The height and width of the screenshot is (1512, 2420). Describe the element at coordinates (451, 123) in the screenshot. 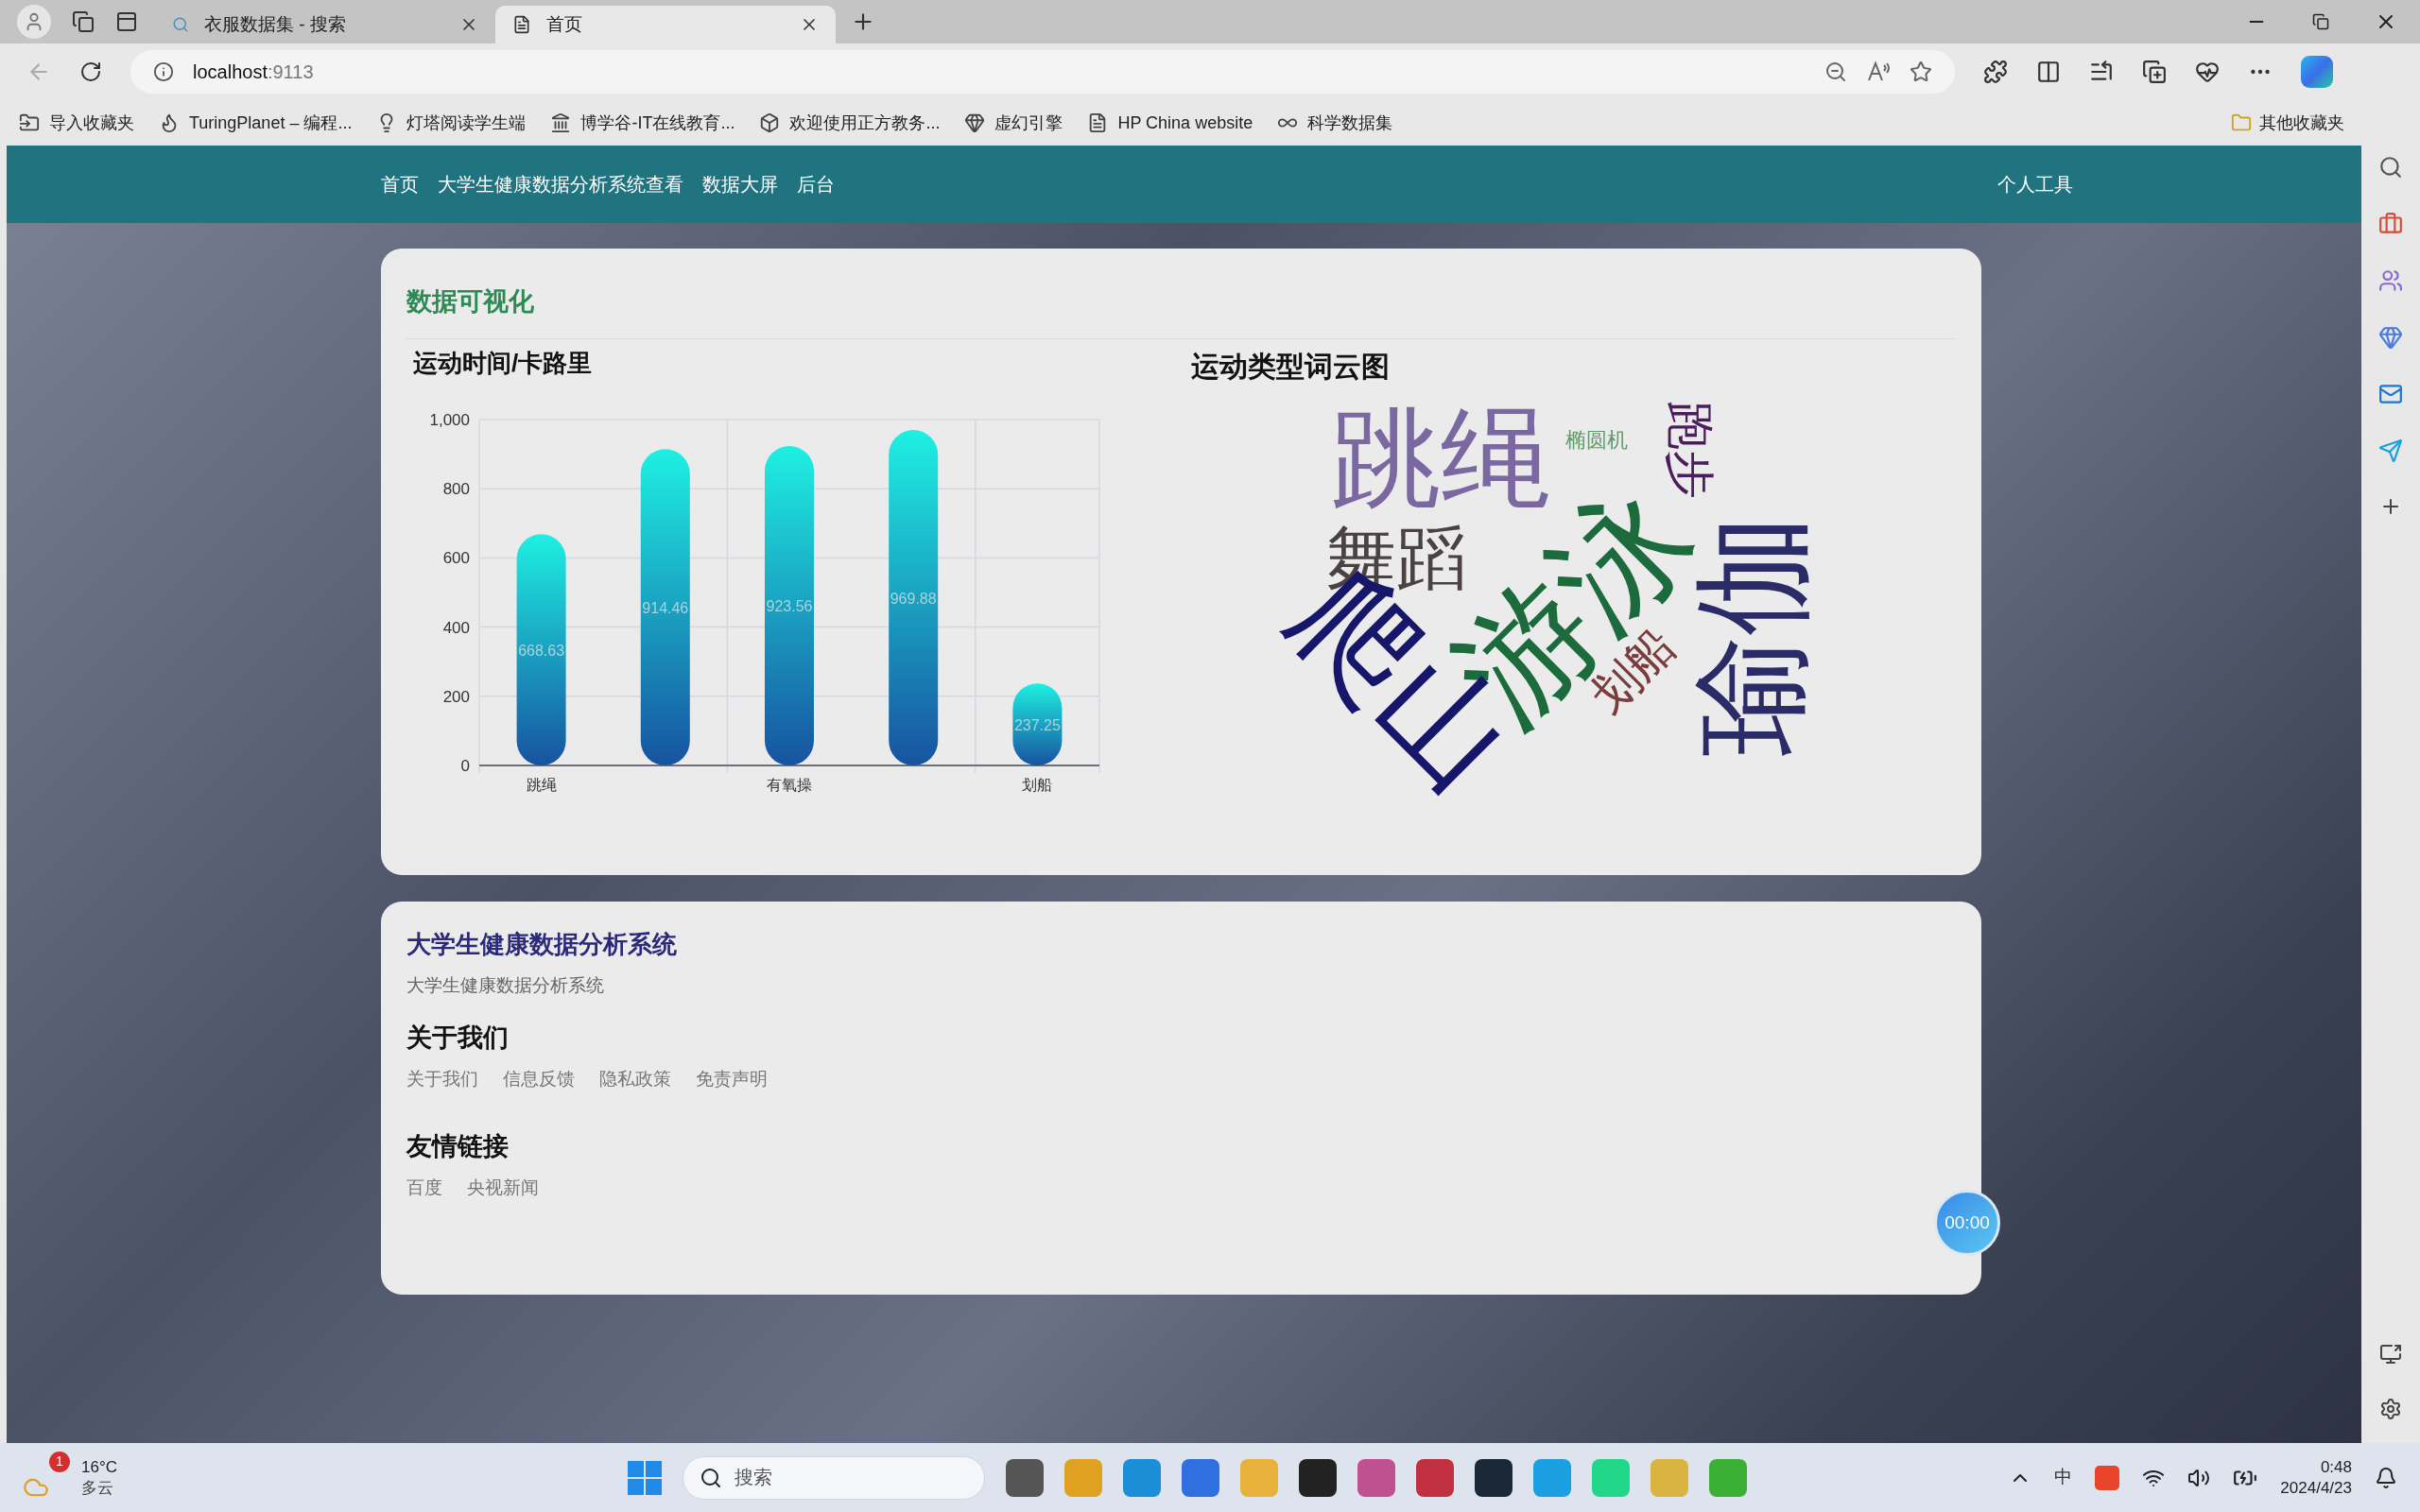

I see `bookmark-item: 灯塔阅读学生端` at that location.